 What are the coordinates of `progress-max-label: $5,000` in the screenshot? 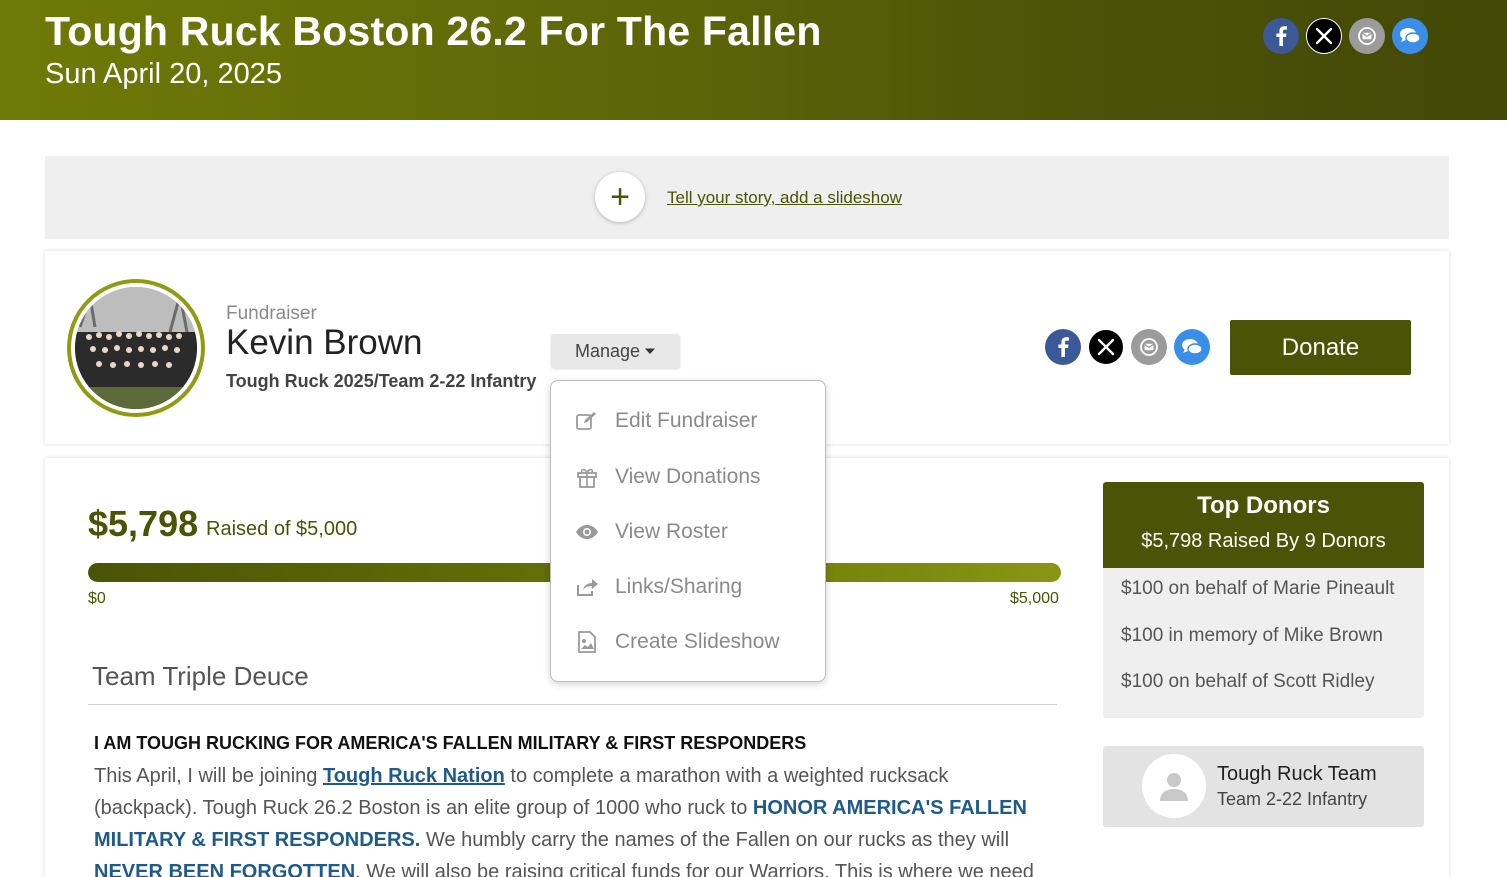 It's located at (1034, 598).